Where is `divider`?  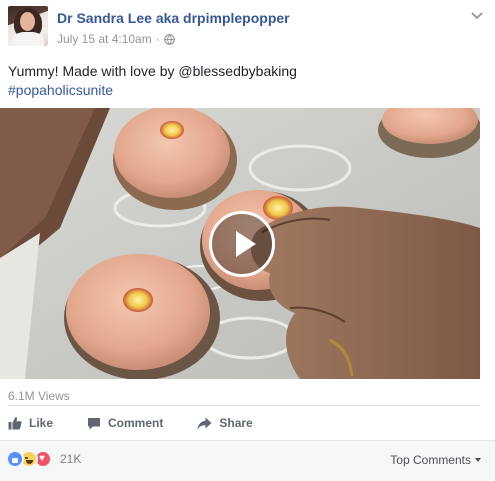
divider is located at coordinates (244, 405).